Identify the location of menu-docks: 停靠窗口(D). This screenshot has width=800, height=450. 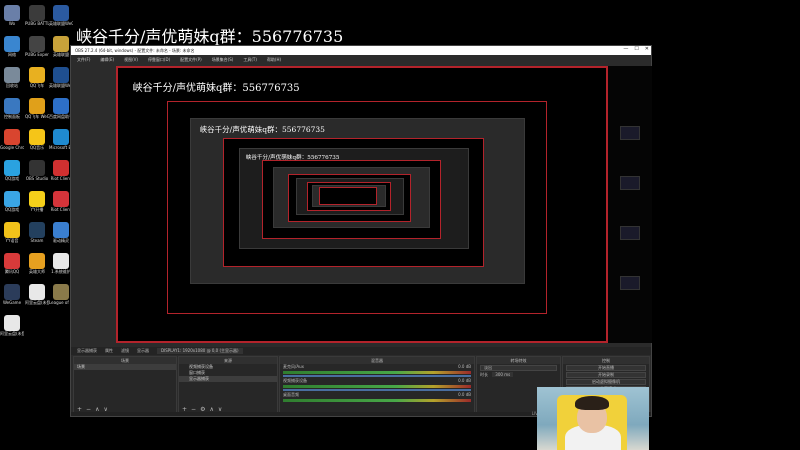
(159, 60).